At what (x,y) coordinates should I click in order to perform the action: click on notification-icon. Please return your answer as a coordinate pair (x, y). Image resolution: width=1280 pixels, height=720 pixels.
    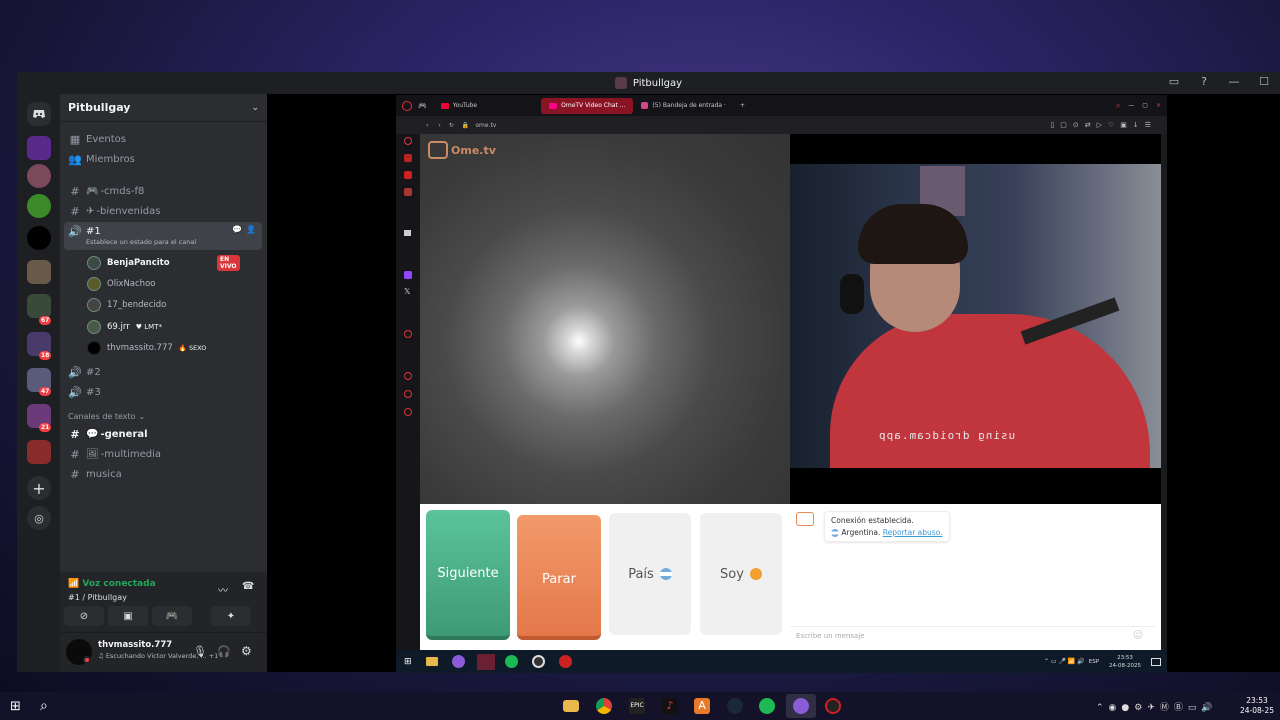
    Looking at the image, I should click on (1156, 661).